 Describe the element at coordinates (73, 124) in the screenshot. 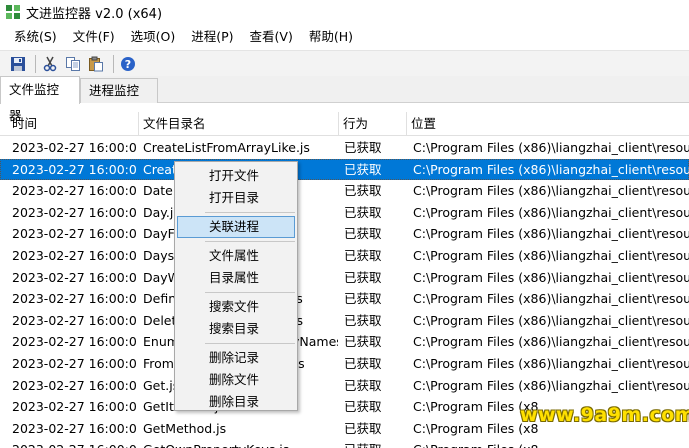

I see `column-header-time: 时间` at that location.